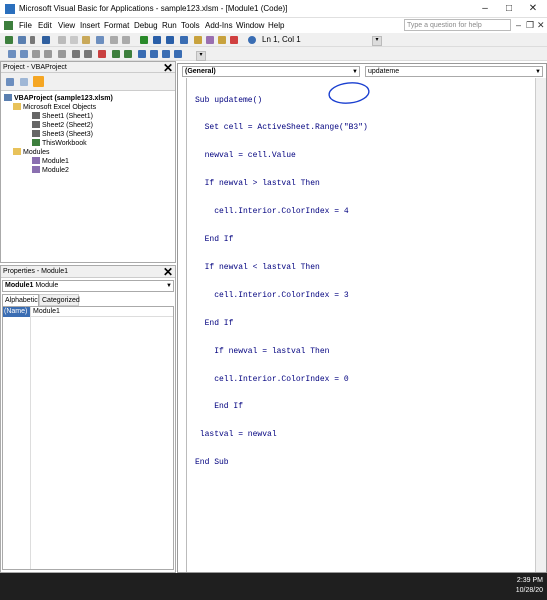  I want to click on run-icon, so click(144, 40).